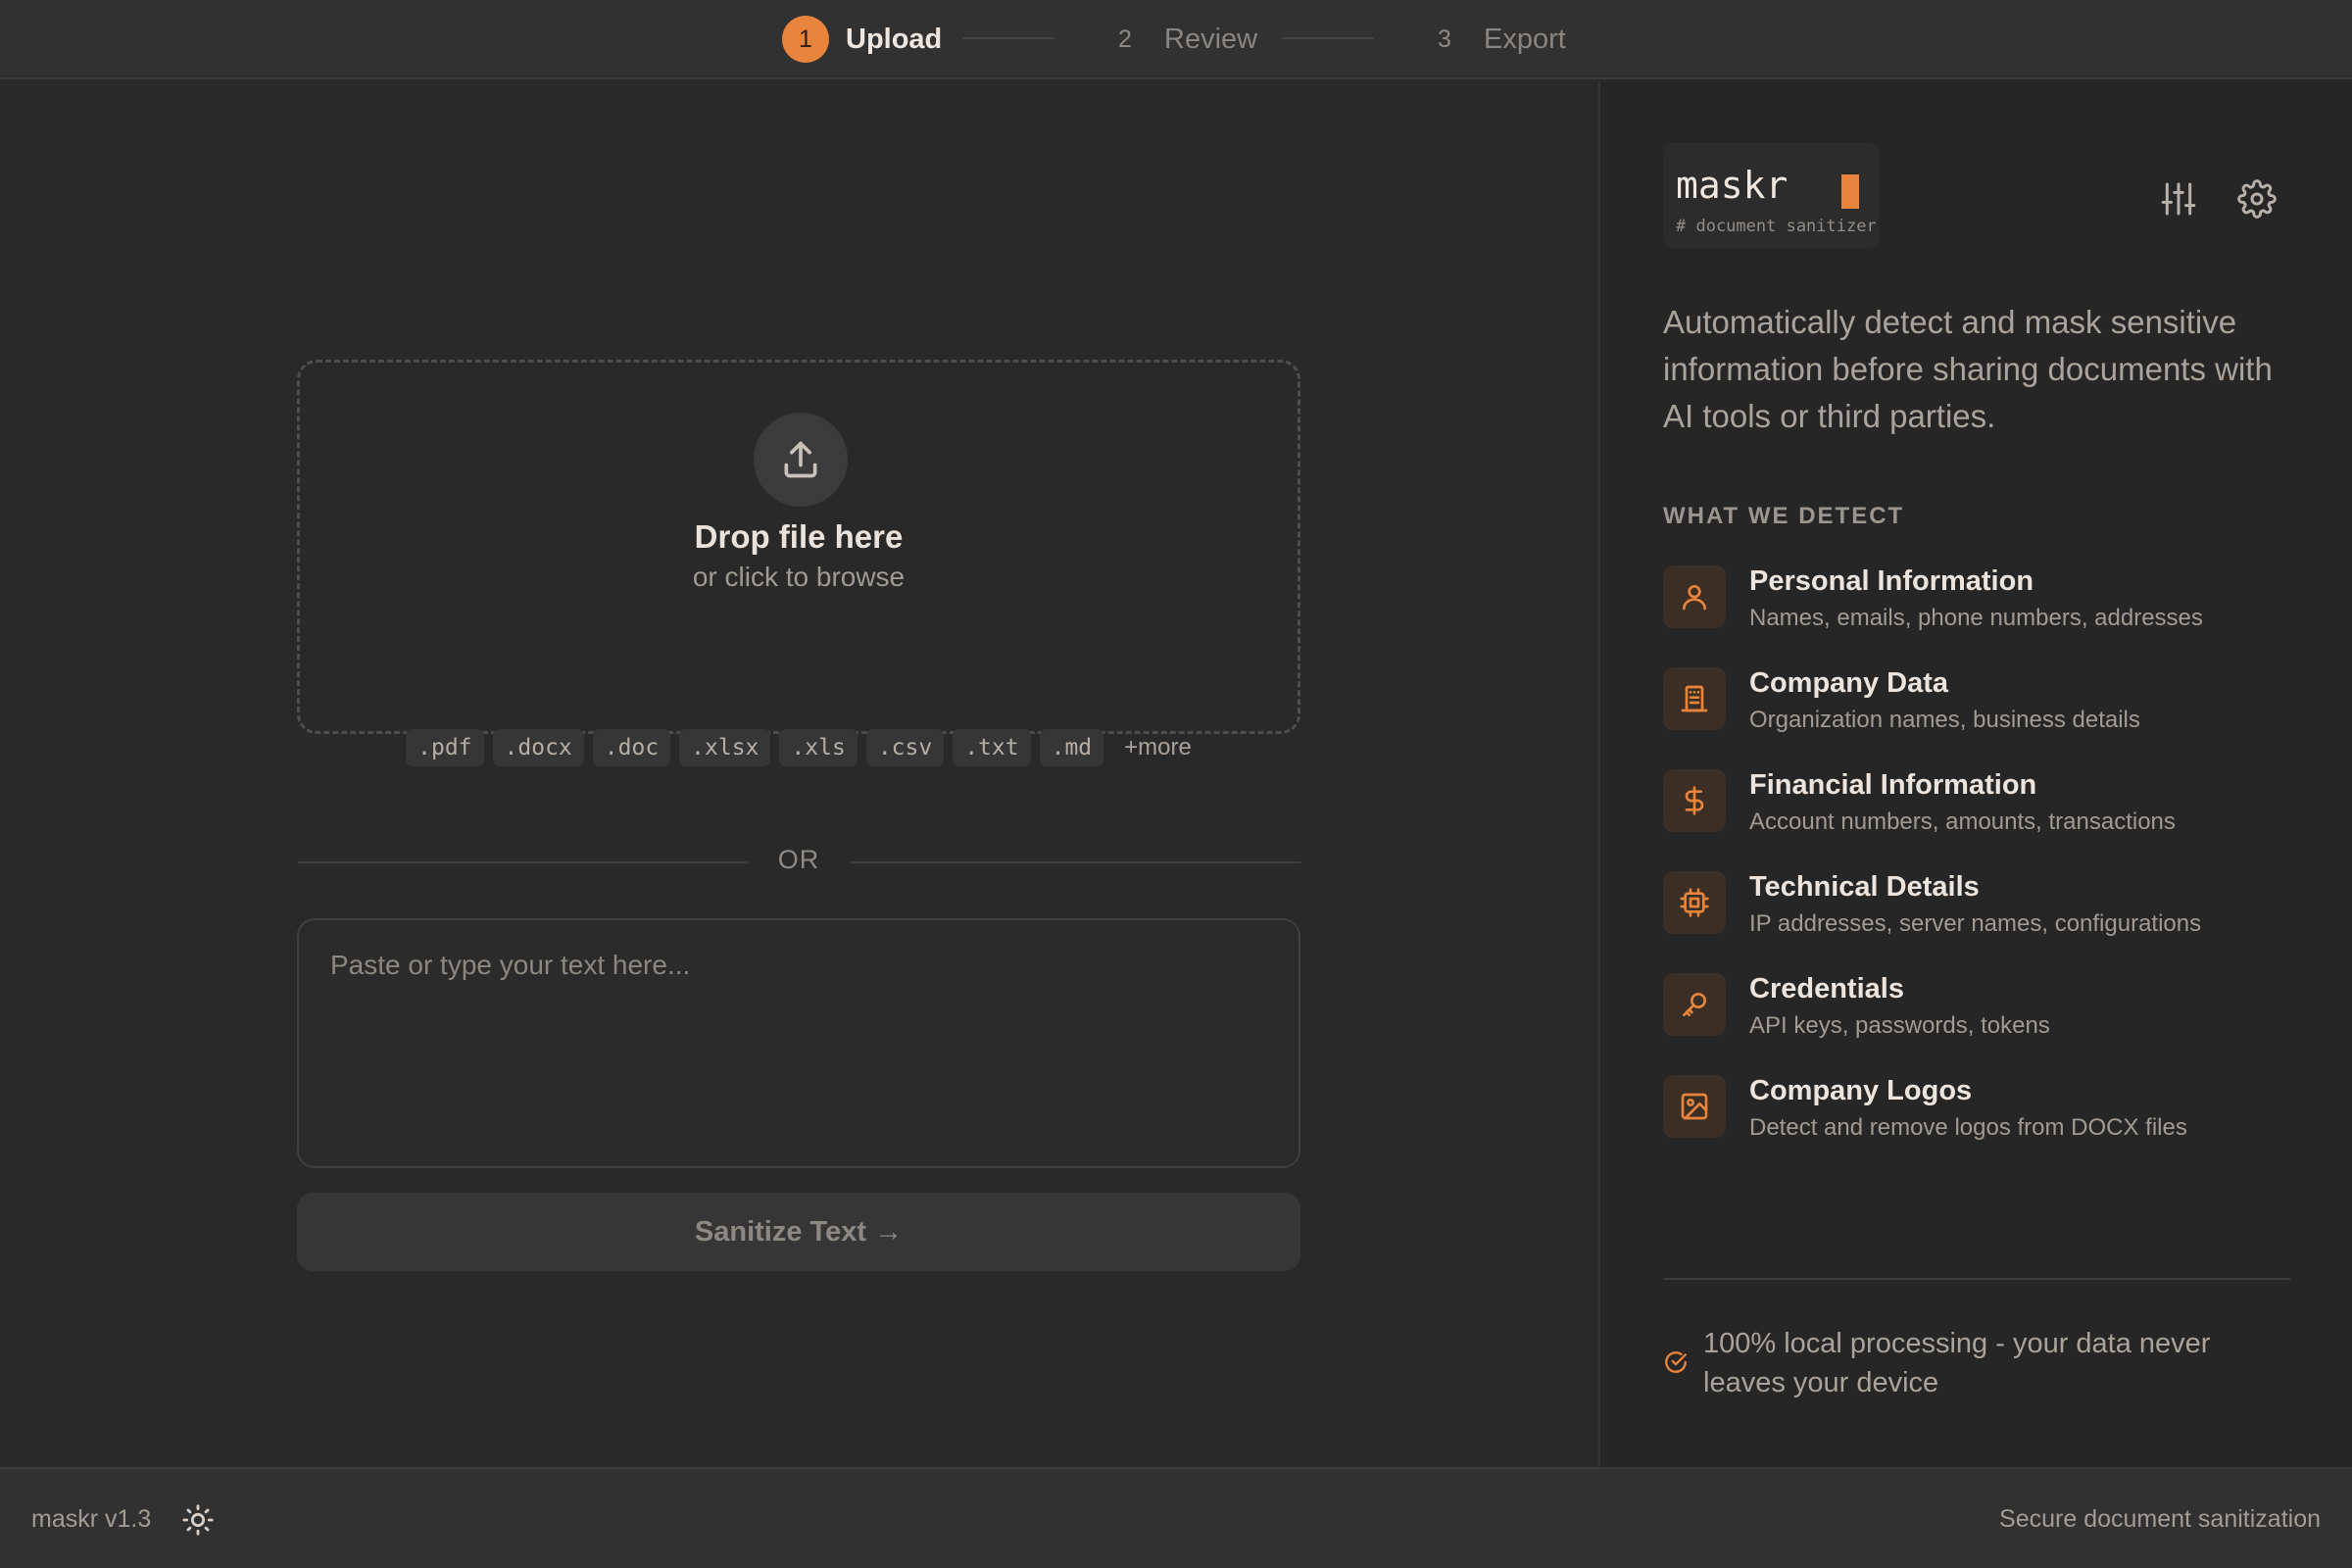 This screenshot has height=1568, width=2352. What do you see at coordinates (905, 747) in the screenshot?
I see `extension-chip: .csv` at bounding box center [905, 747].